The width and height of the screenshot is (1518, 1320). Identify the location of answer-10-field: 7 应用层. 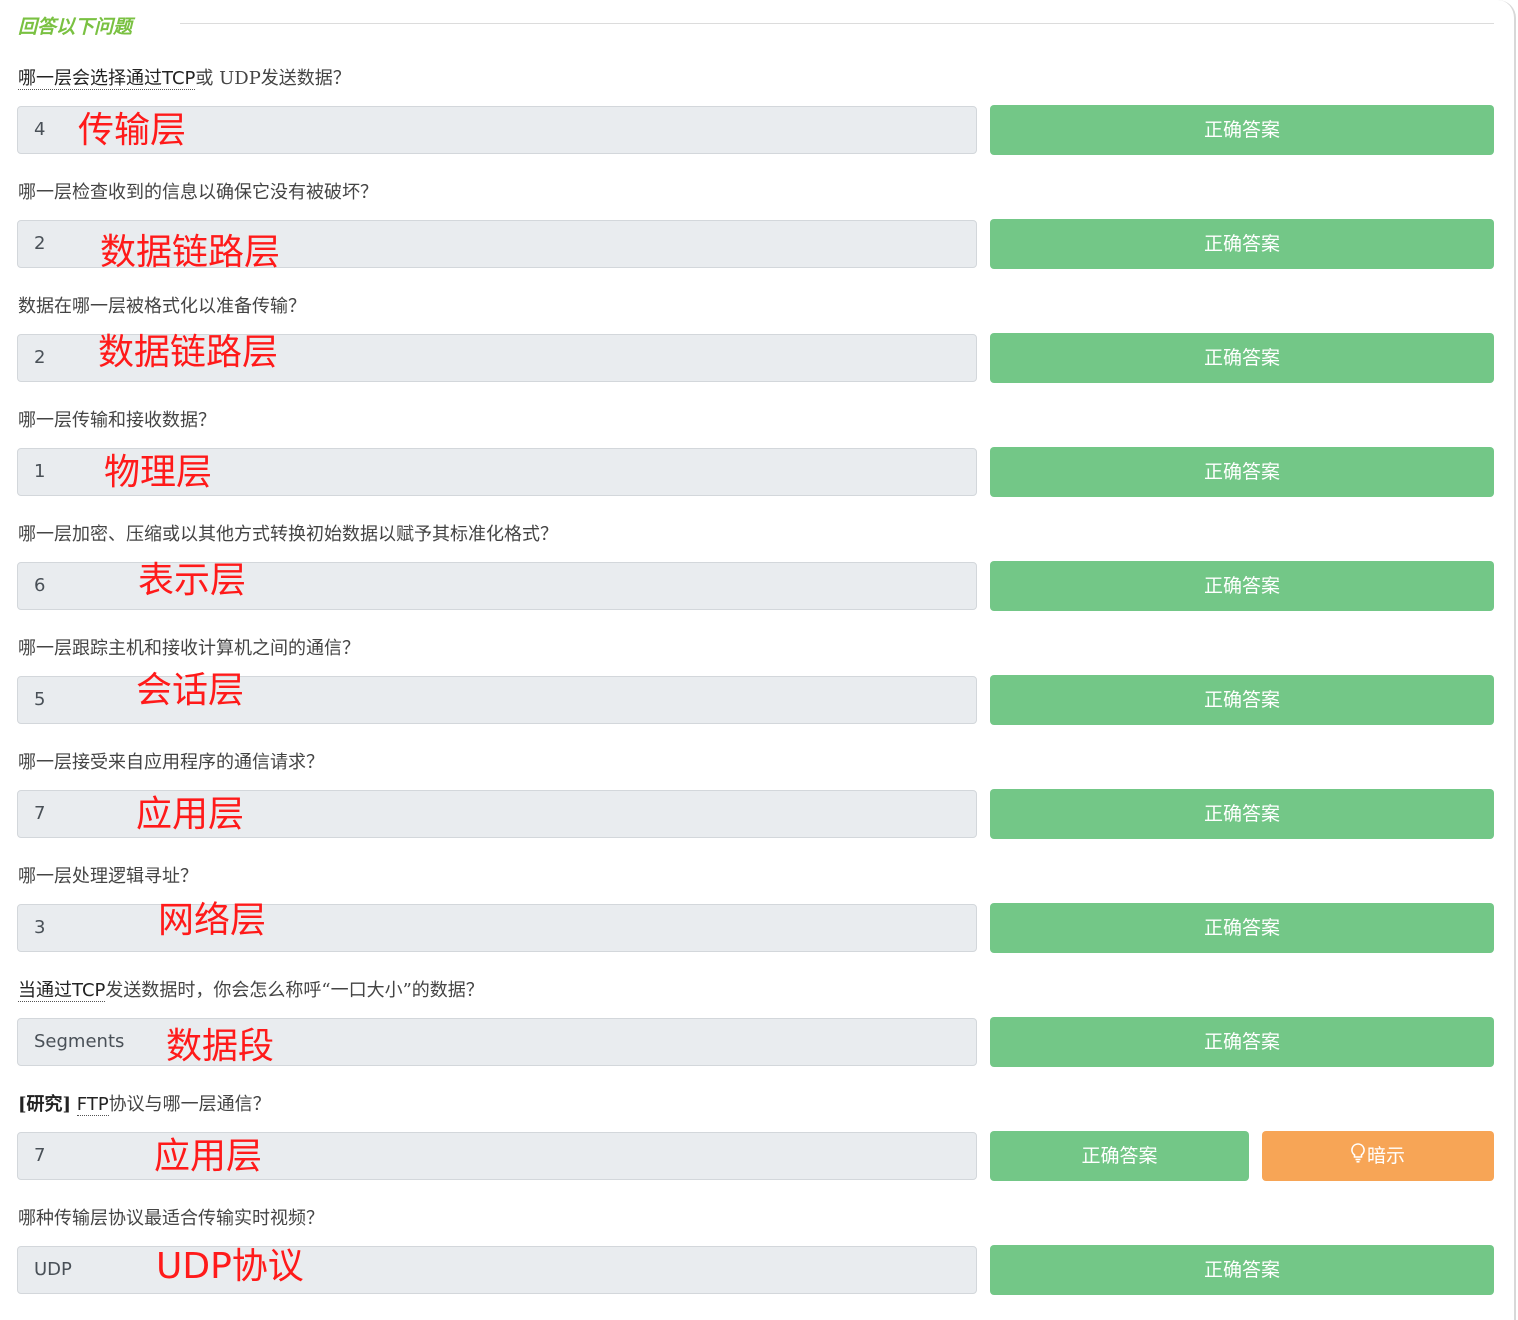
(497, 1156).